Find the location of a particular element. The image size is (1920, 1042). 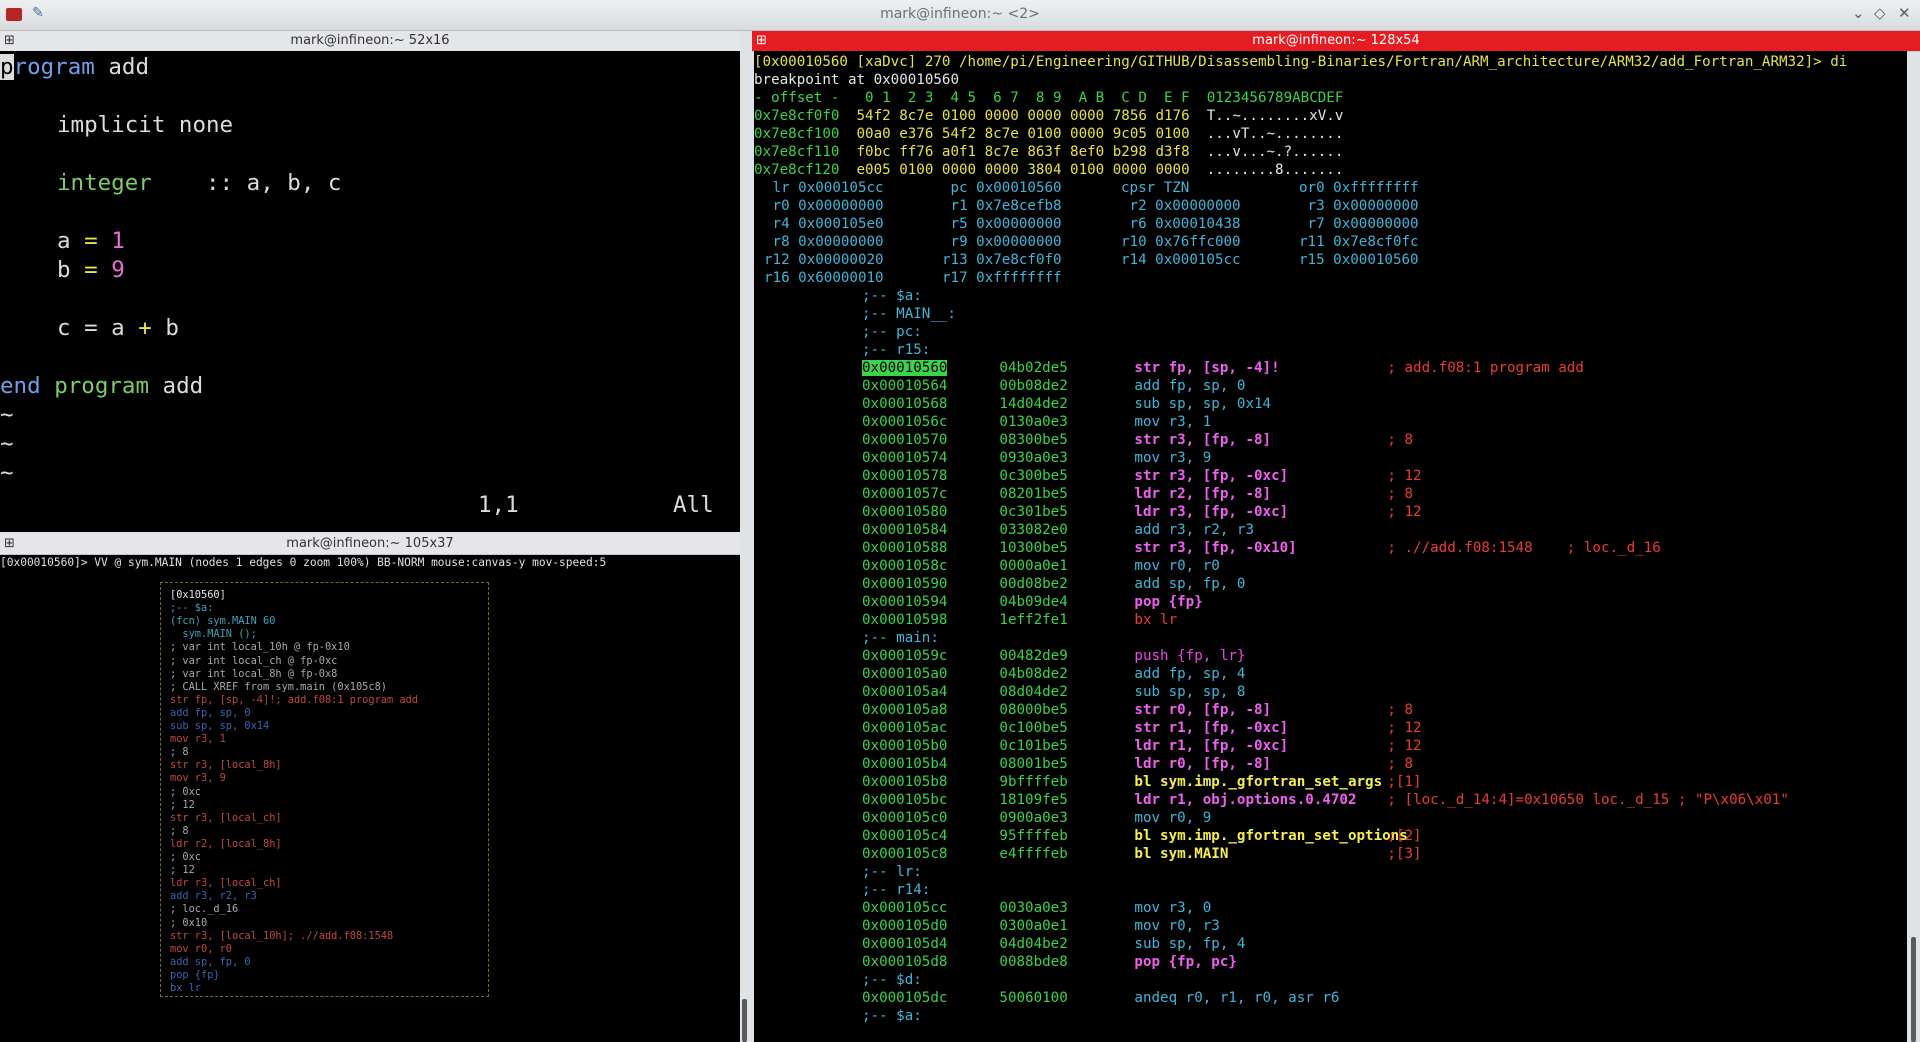

instruction-address: 0x00010598 is located at coordinates (905, 620).